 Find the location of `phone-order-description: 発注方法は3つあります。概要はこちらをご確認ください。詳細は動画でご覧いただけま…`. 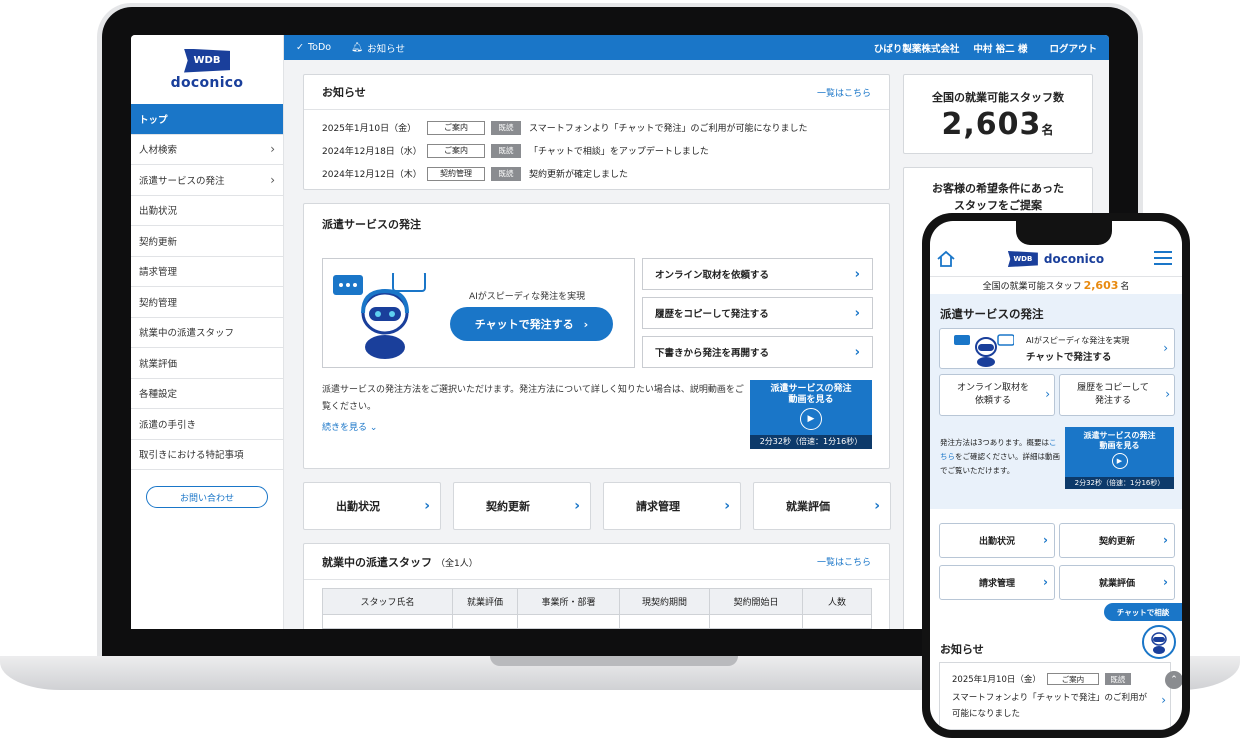

phone-order-description: 発注方法は3つあります。概要はこちらをご確認ください。詳細は動画でご覧いただけま… is located at coordinates (1000, 457).